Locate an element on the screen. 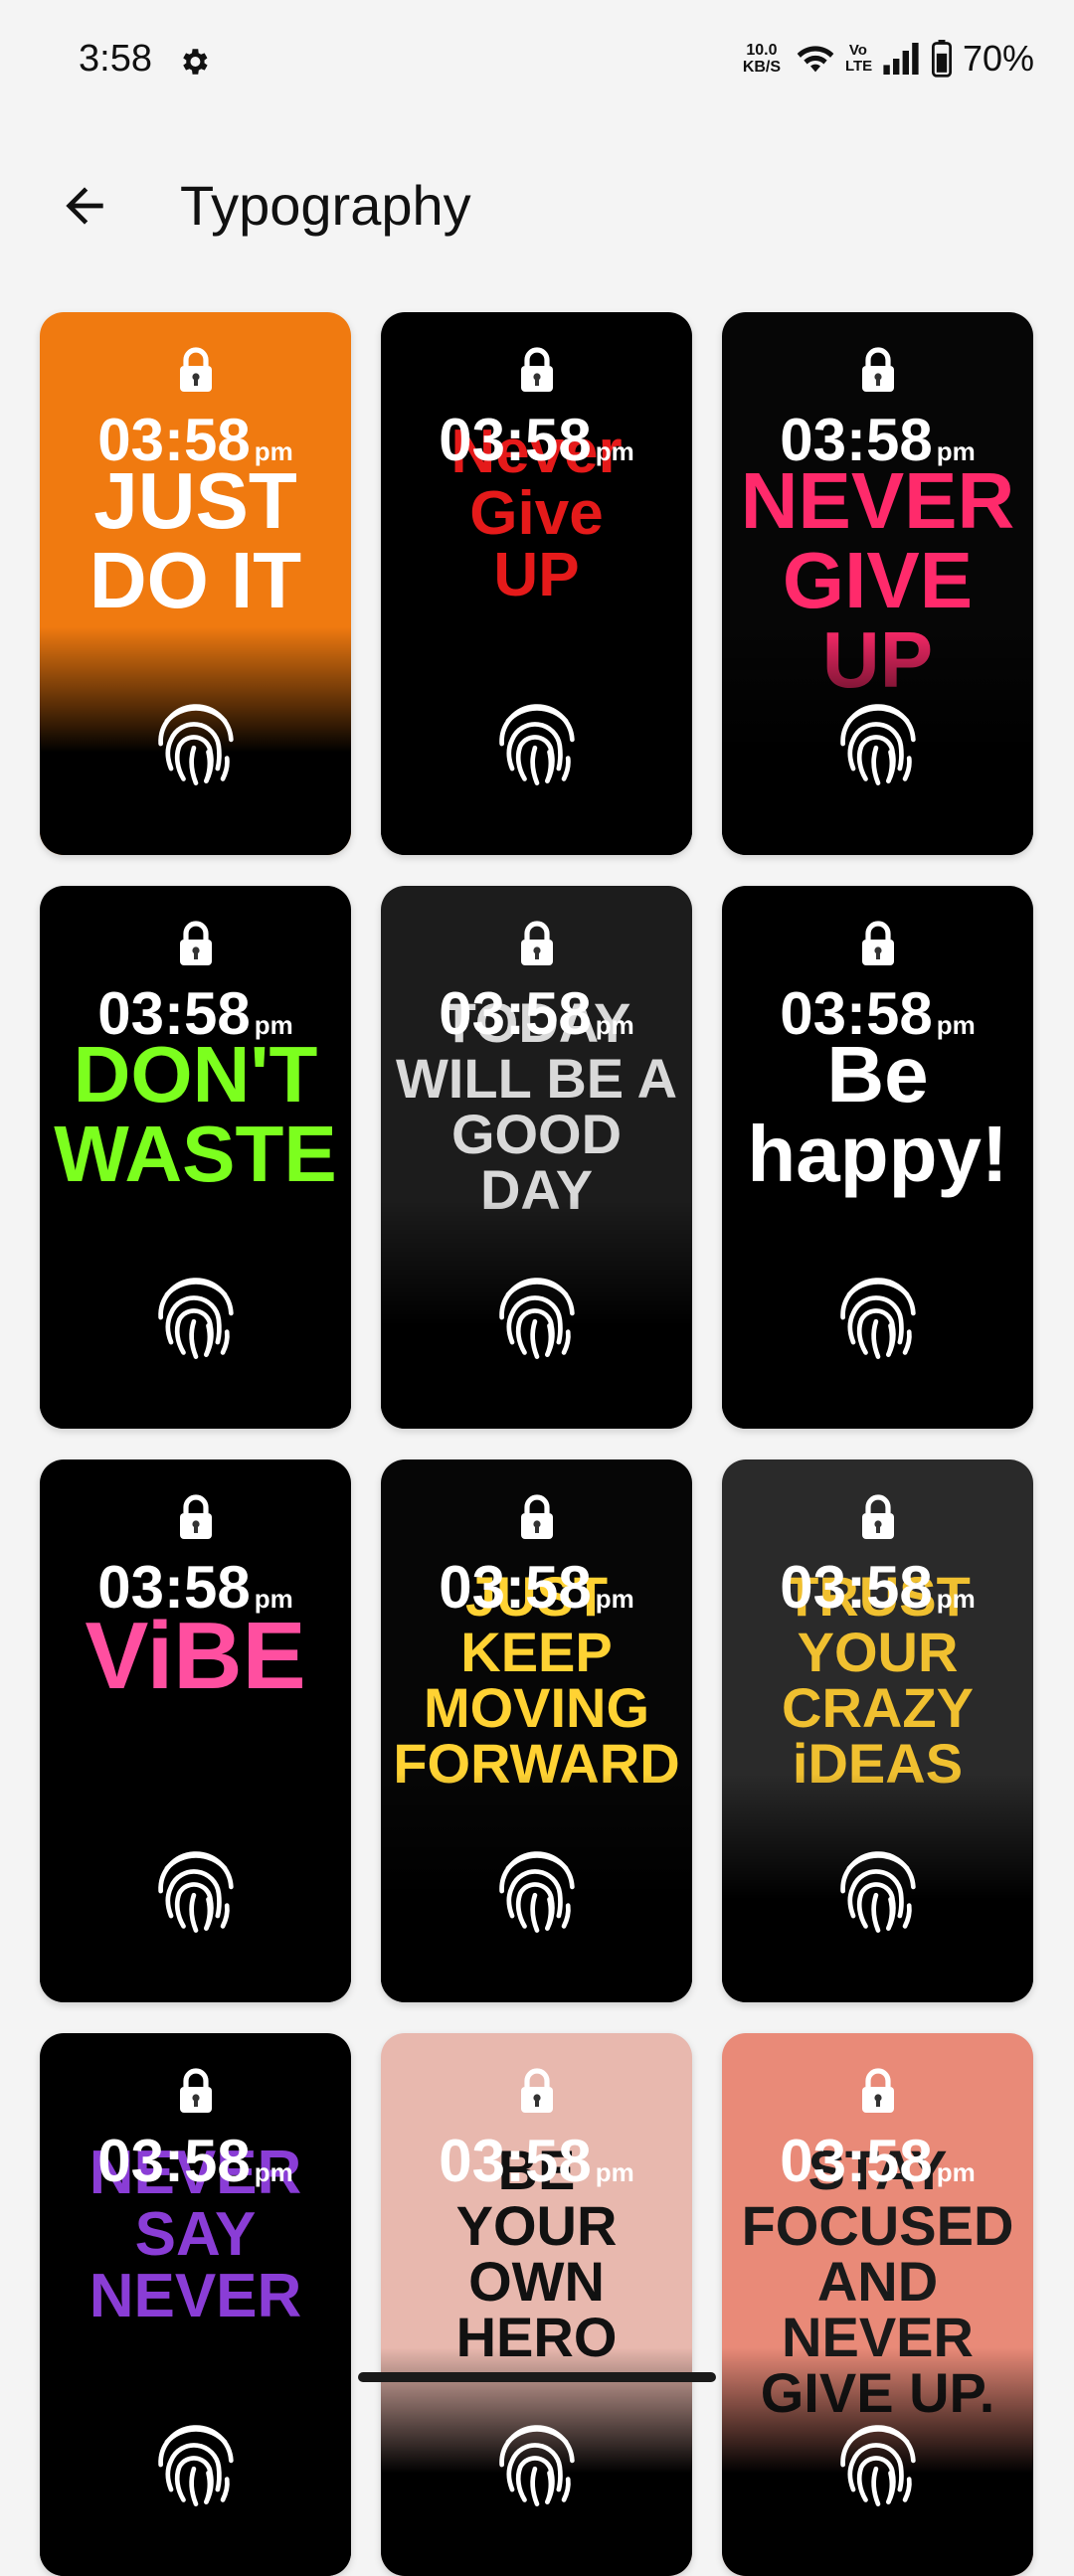 The width and height of the screenshot is (1074, 2576). quote-line: SAY is located at coordinates (196, 2234).